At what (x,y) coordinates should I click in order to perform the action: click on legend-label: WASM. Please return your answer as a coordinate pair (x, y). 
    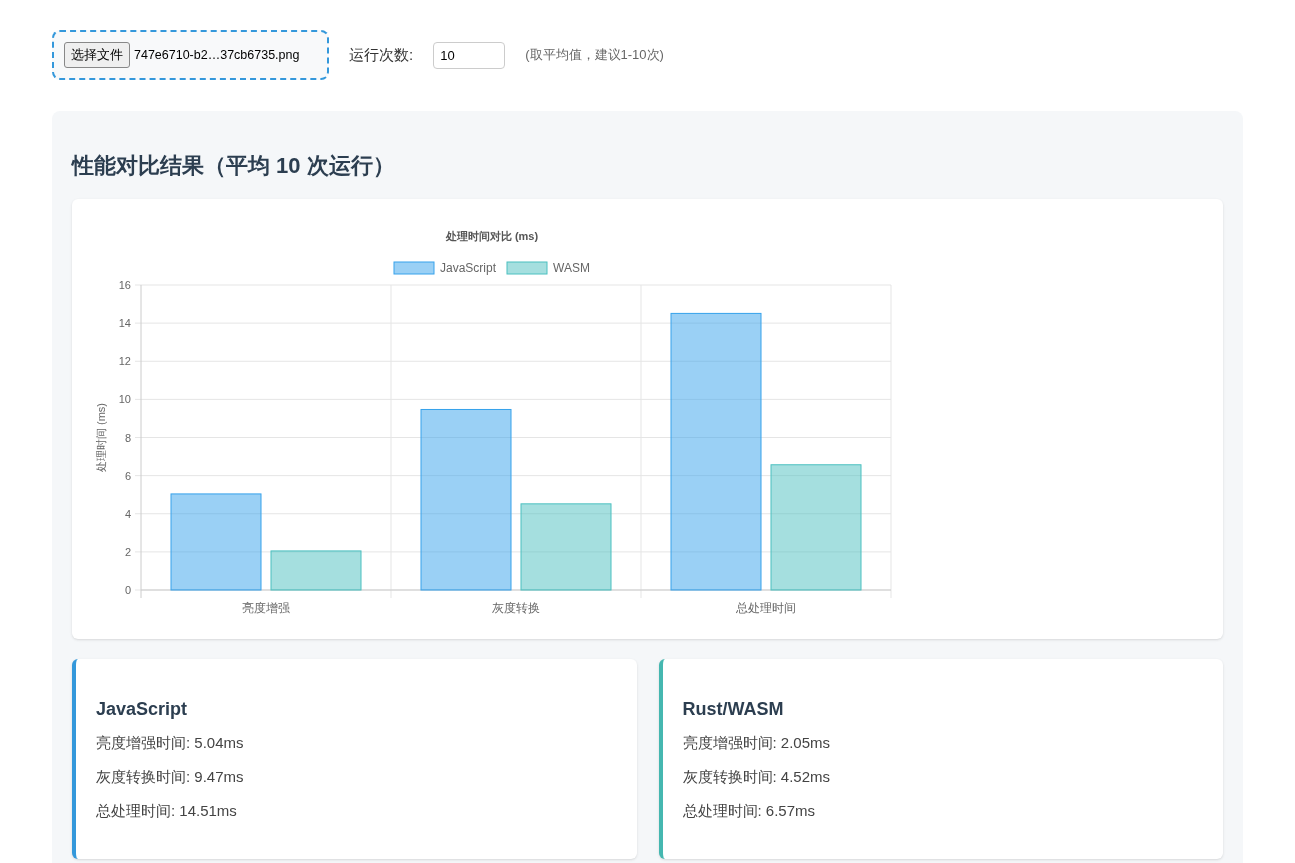
    Looking at the image, I should click on (571, 268).